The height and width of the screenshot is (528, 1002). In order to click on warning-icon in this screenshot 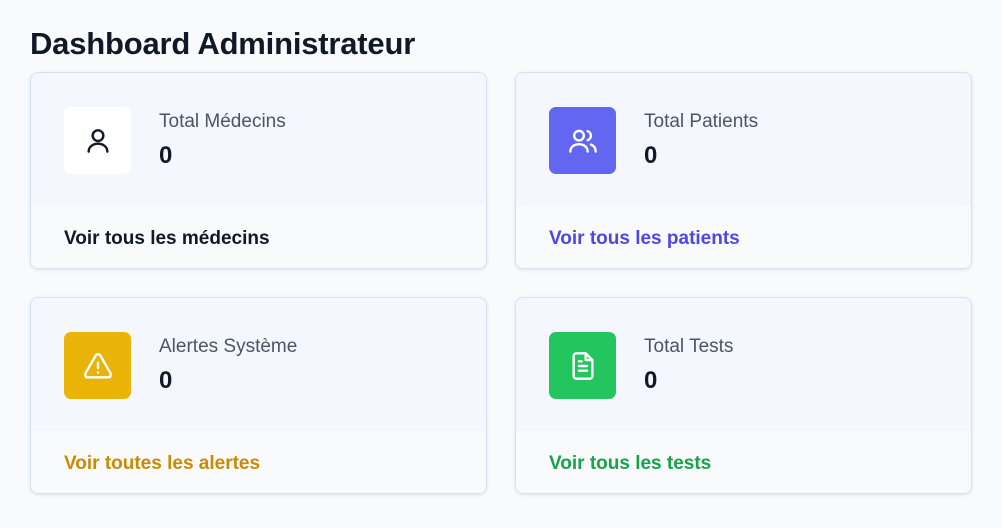, I will do `click(97, 365)`.